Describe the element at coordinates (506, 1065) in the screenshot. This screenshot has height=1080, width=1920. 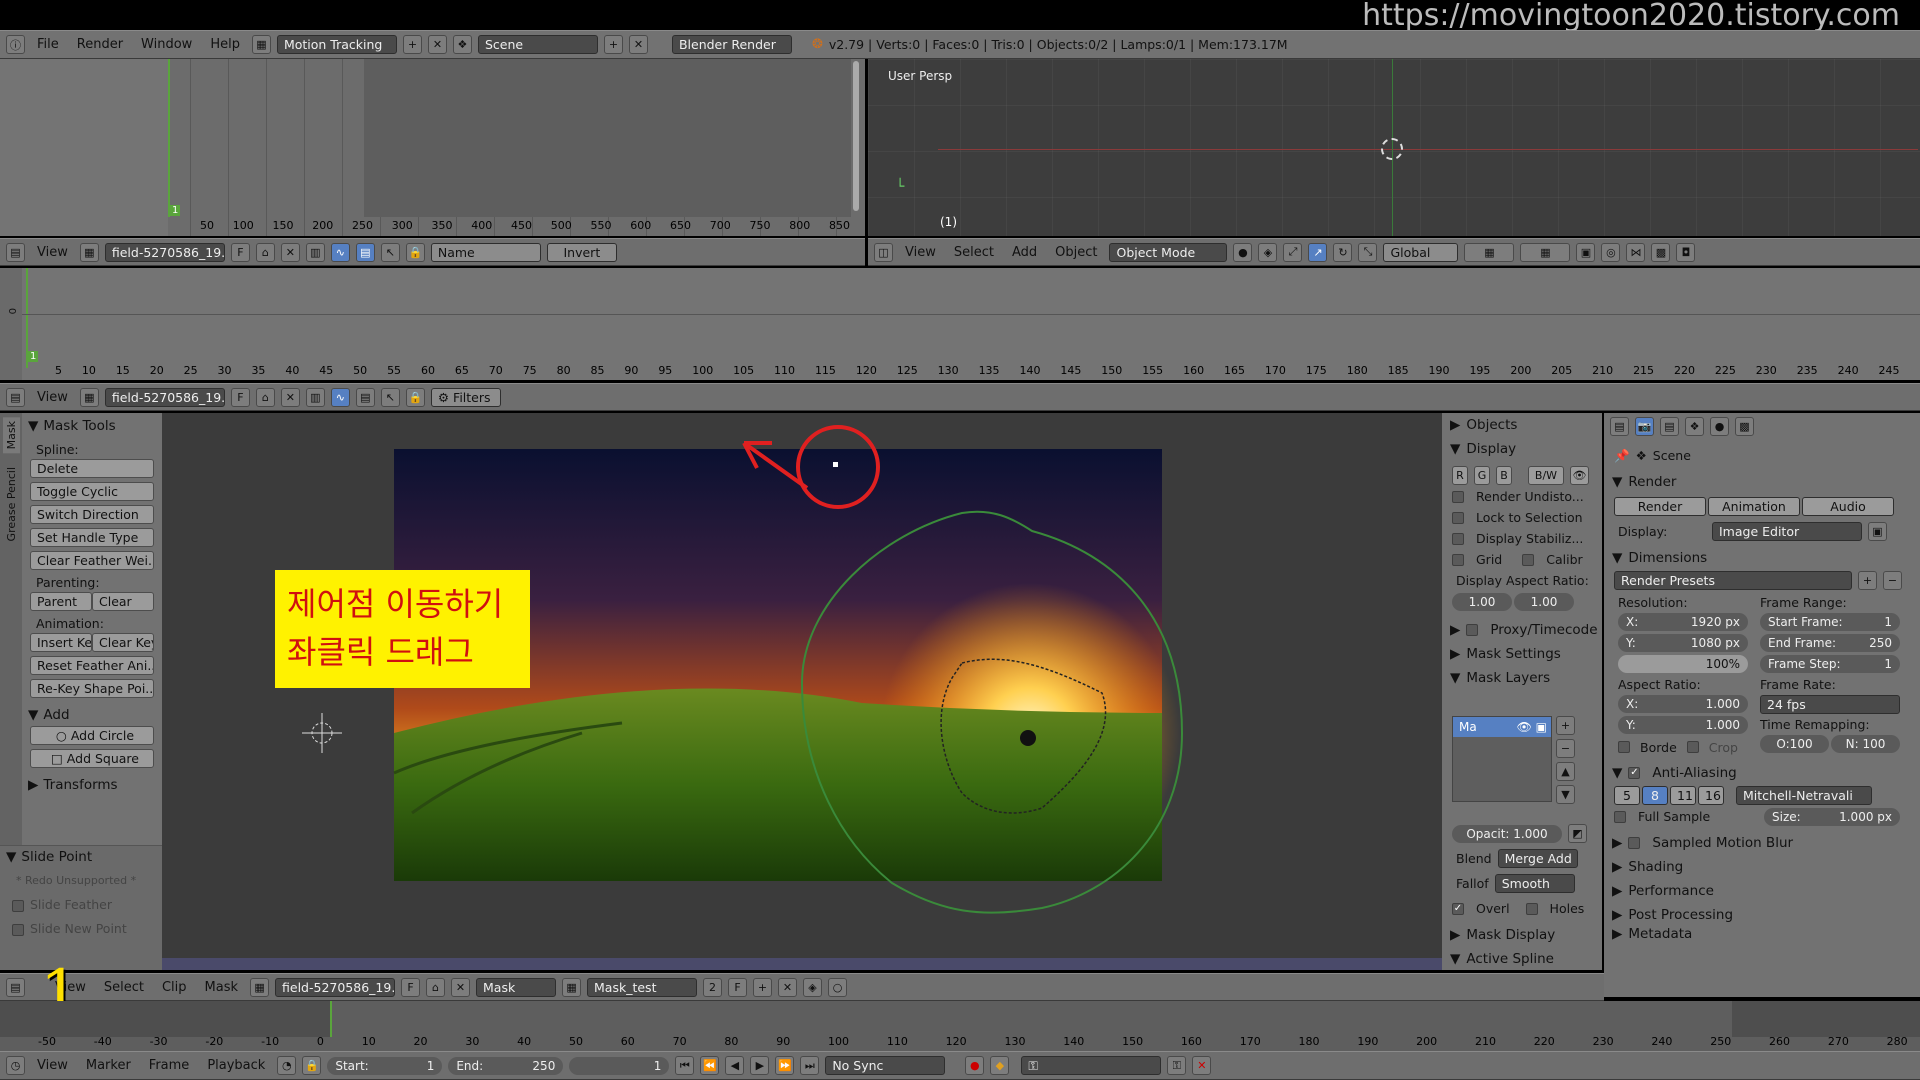
I see `end-frame-timeline-field: End: 250` at that location.